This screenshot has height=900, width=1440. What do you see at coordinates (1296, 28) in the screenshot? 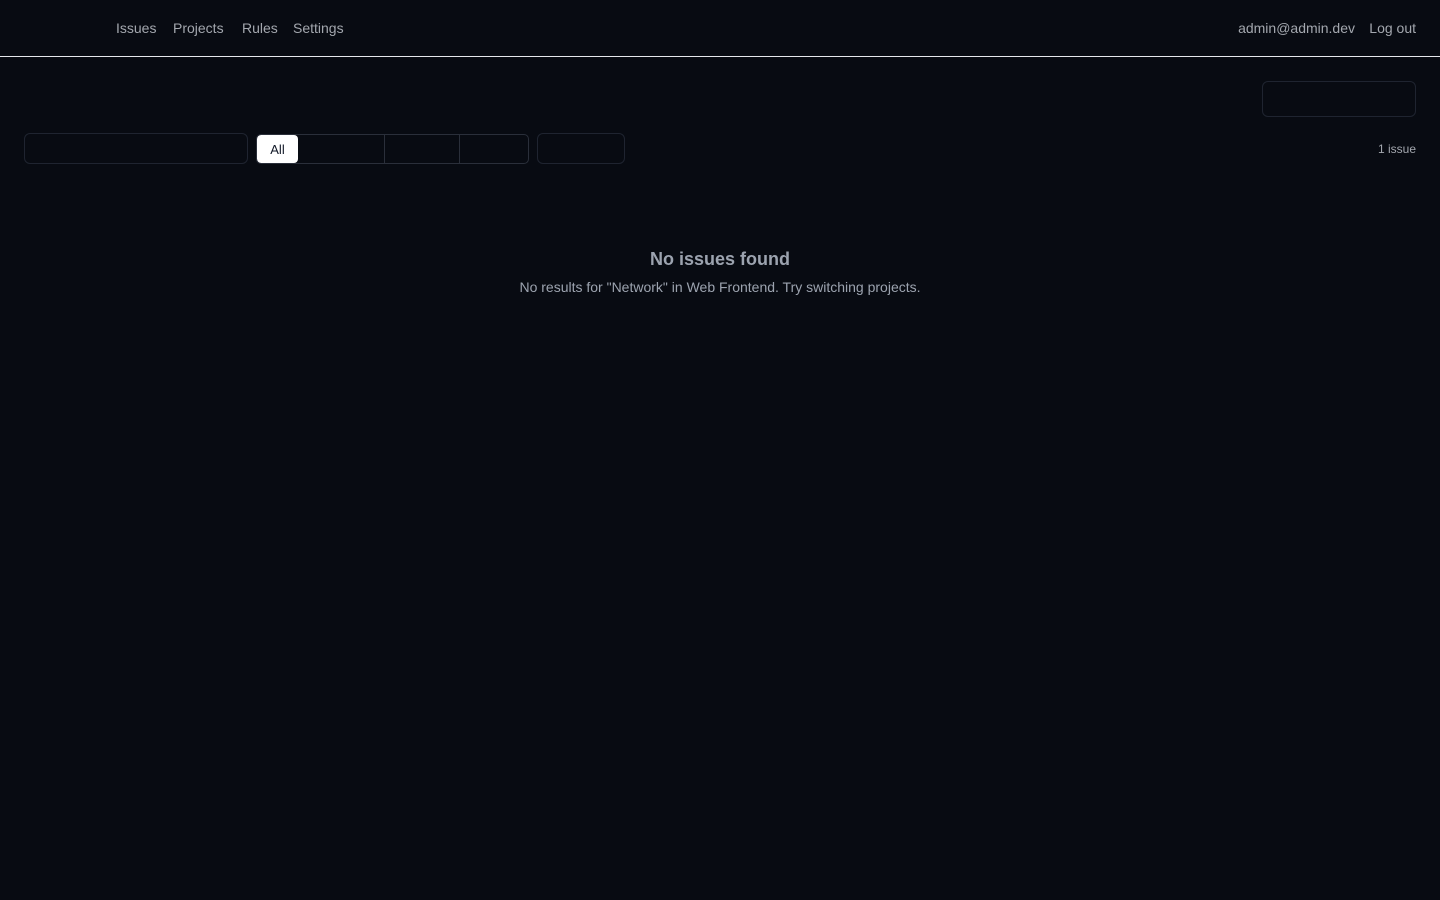
I see `user-email: admin@admin.dev` at bounding box center [1296, 28].